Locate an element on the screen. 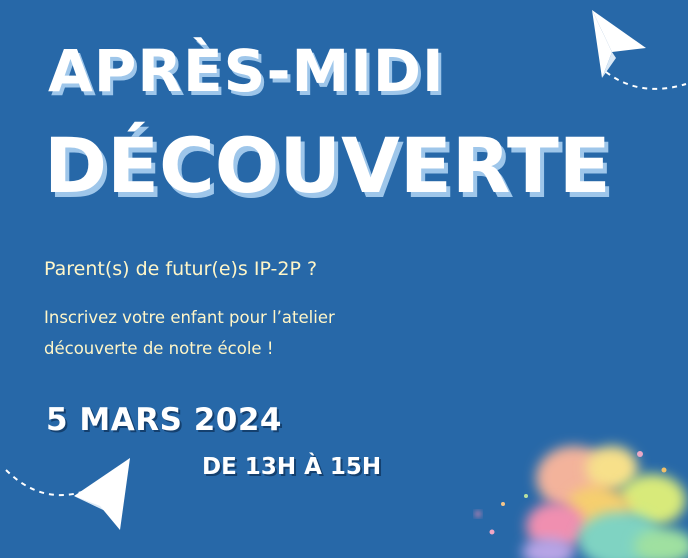  description-line-1: Inscrivez votre enfant pour l’atelier is located at coordinates (189, 317).